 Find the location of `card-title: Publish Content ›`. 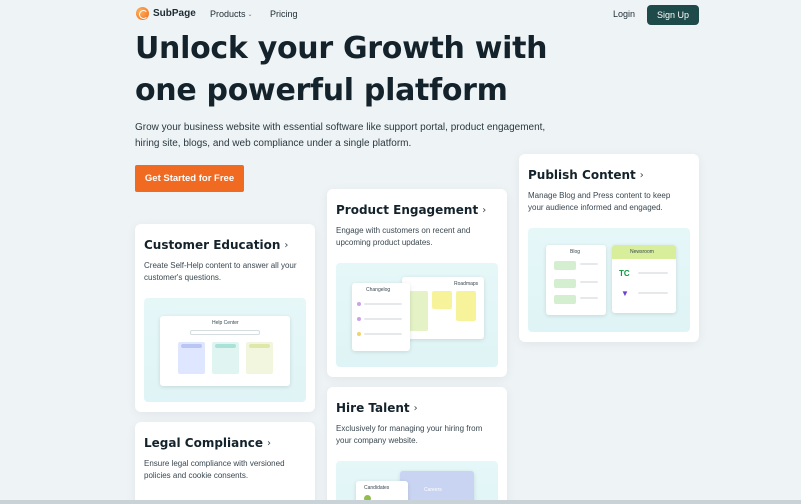

card-title: Publish Content › is located at coordinates (609, 175).